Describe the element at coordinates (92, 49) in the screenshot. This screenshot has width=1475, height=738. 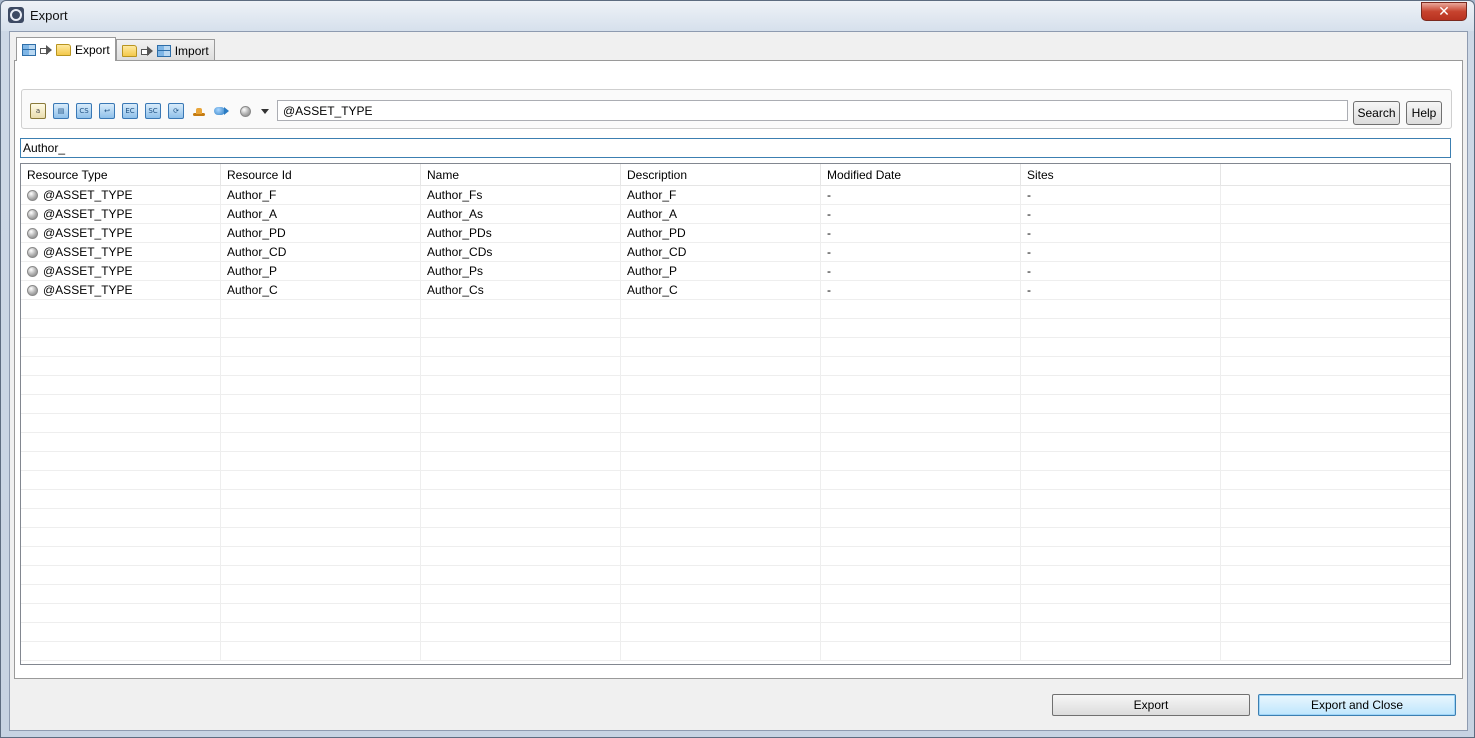
I see `tab-export-label: Export` at that location.